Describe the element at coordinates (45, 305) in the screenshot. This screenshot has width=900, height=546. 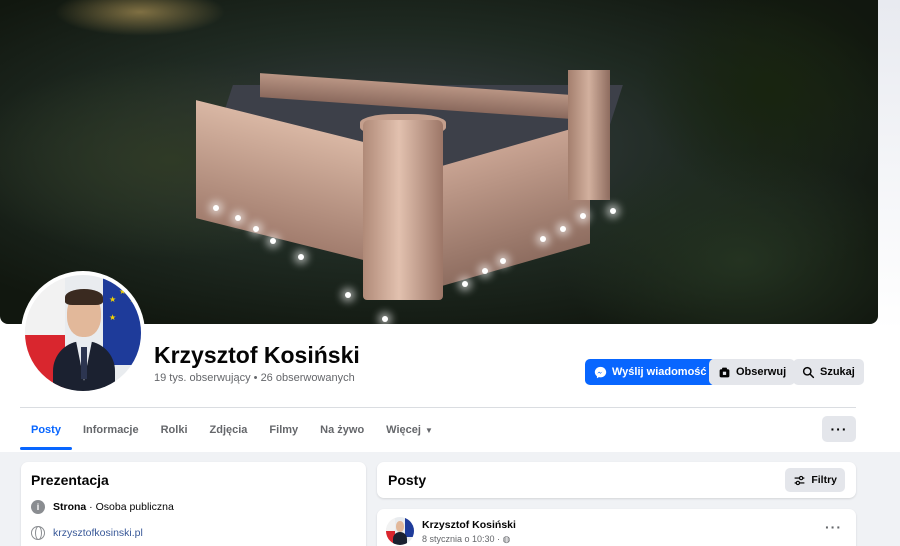
I see `flag-poland-white` at that location.